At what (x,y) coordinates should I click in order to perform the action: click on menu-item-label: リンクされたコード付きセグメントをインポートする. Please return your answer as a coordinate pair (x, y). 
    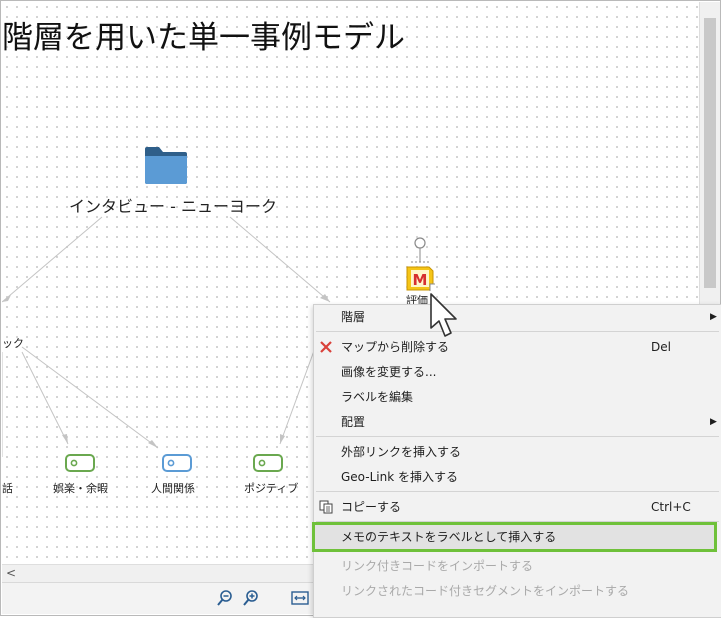
    Looking at the image, I should click on (485, 591).